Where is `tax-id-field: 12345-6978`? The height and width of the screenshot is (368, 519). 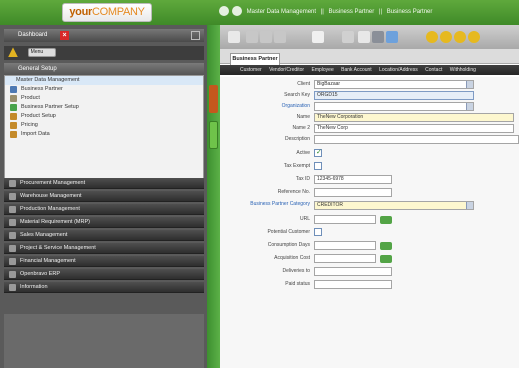
tax-id-field: 12345-6978 is located at coordinates (353, 179).